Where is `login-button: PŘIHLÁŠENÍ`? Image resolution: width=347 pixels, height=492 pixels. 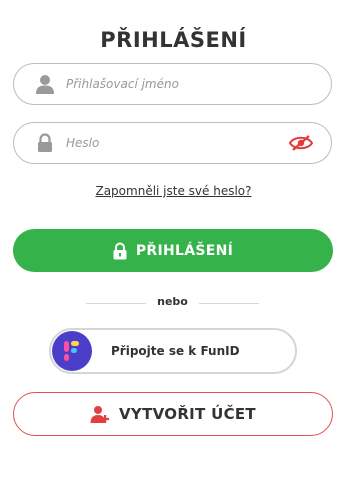 login-button: PŘIHLÁŠENÍ is located at coordinates (173, 250).